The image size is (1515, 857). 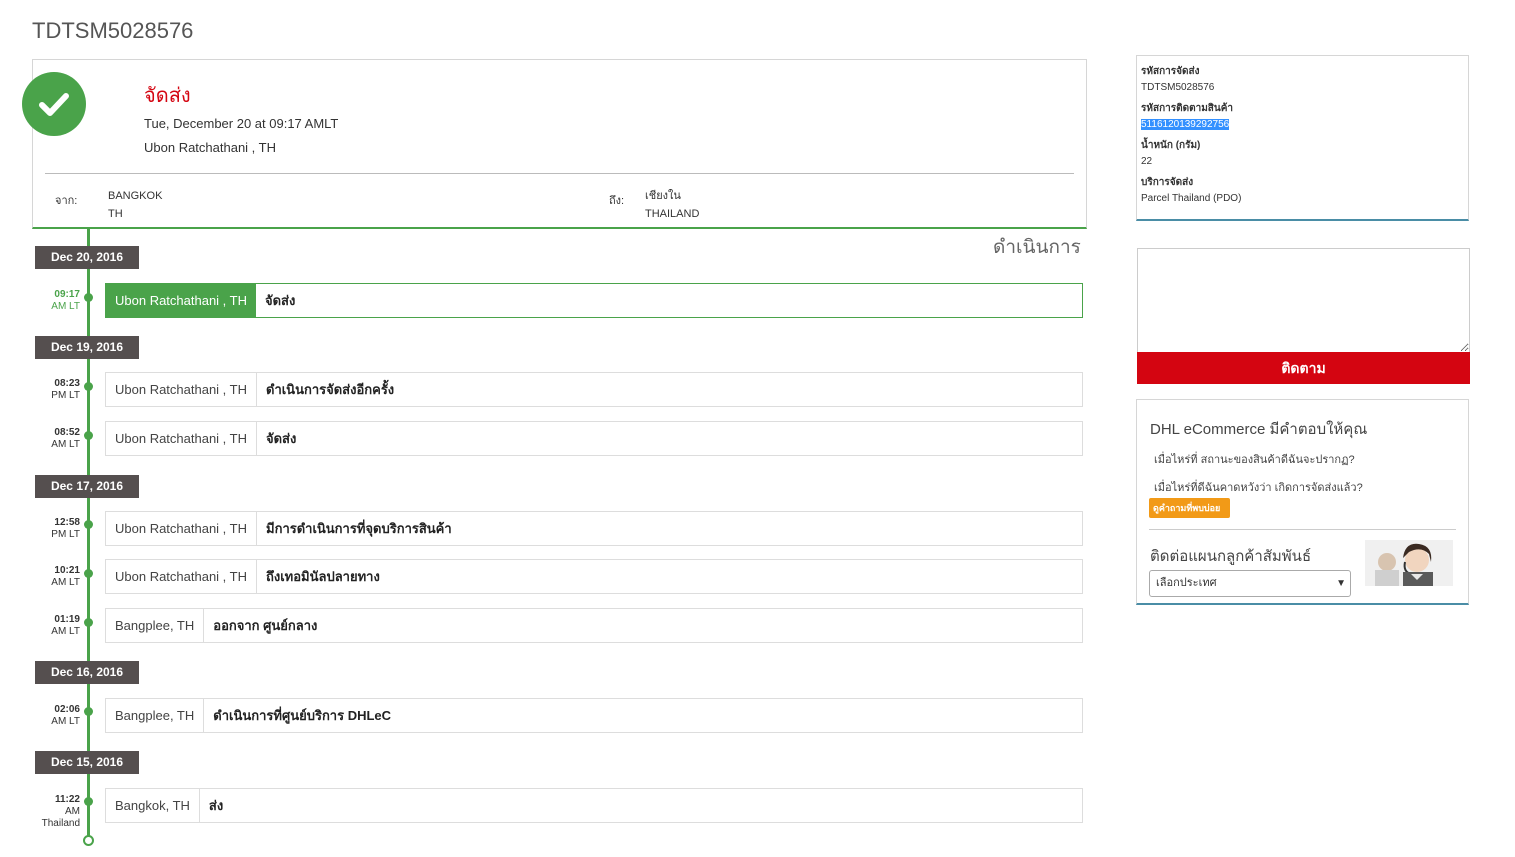 I want to click on page-title: TDTSM5028576, so click(x=113, y=30).